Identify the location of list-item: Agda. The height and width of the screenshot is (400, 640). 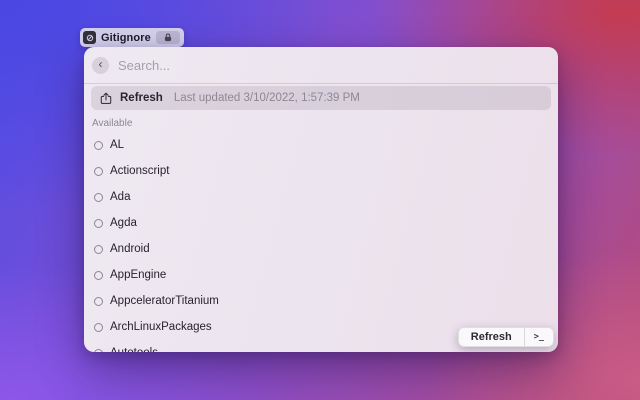
(321, 223).